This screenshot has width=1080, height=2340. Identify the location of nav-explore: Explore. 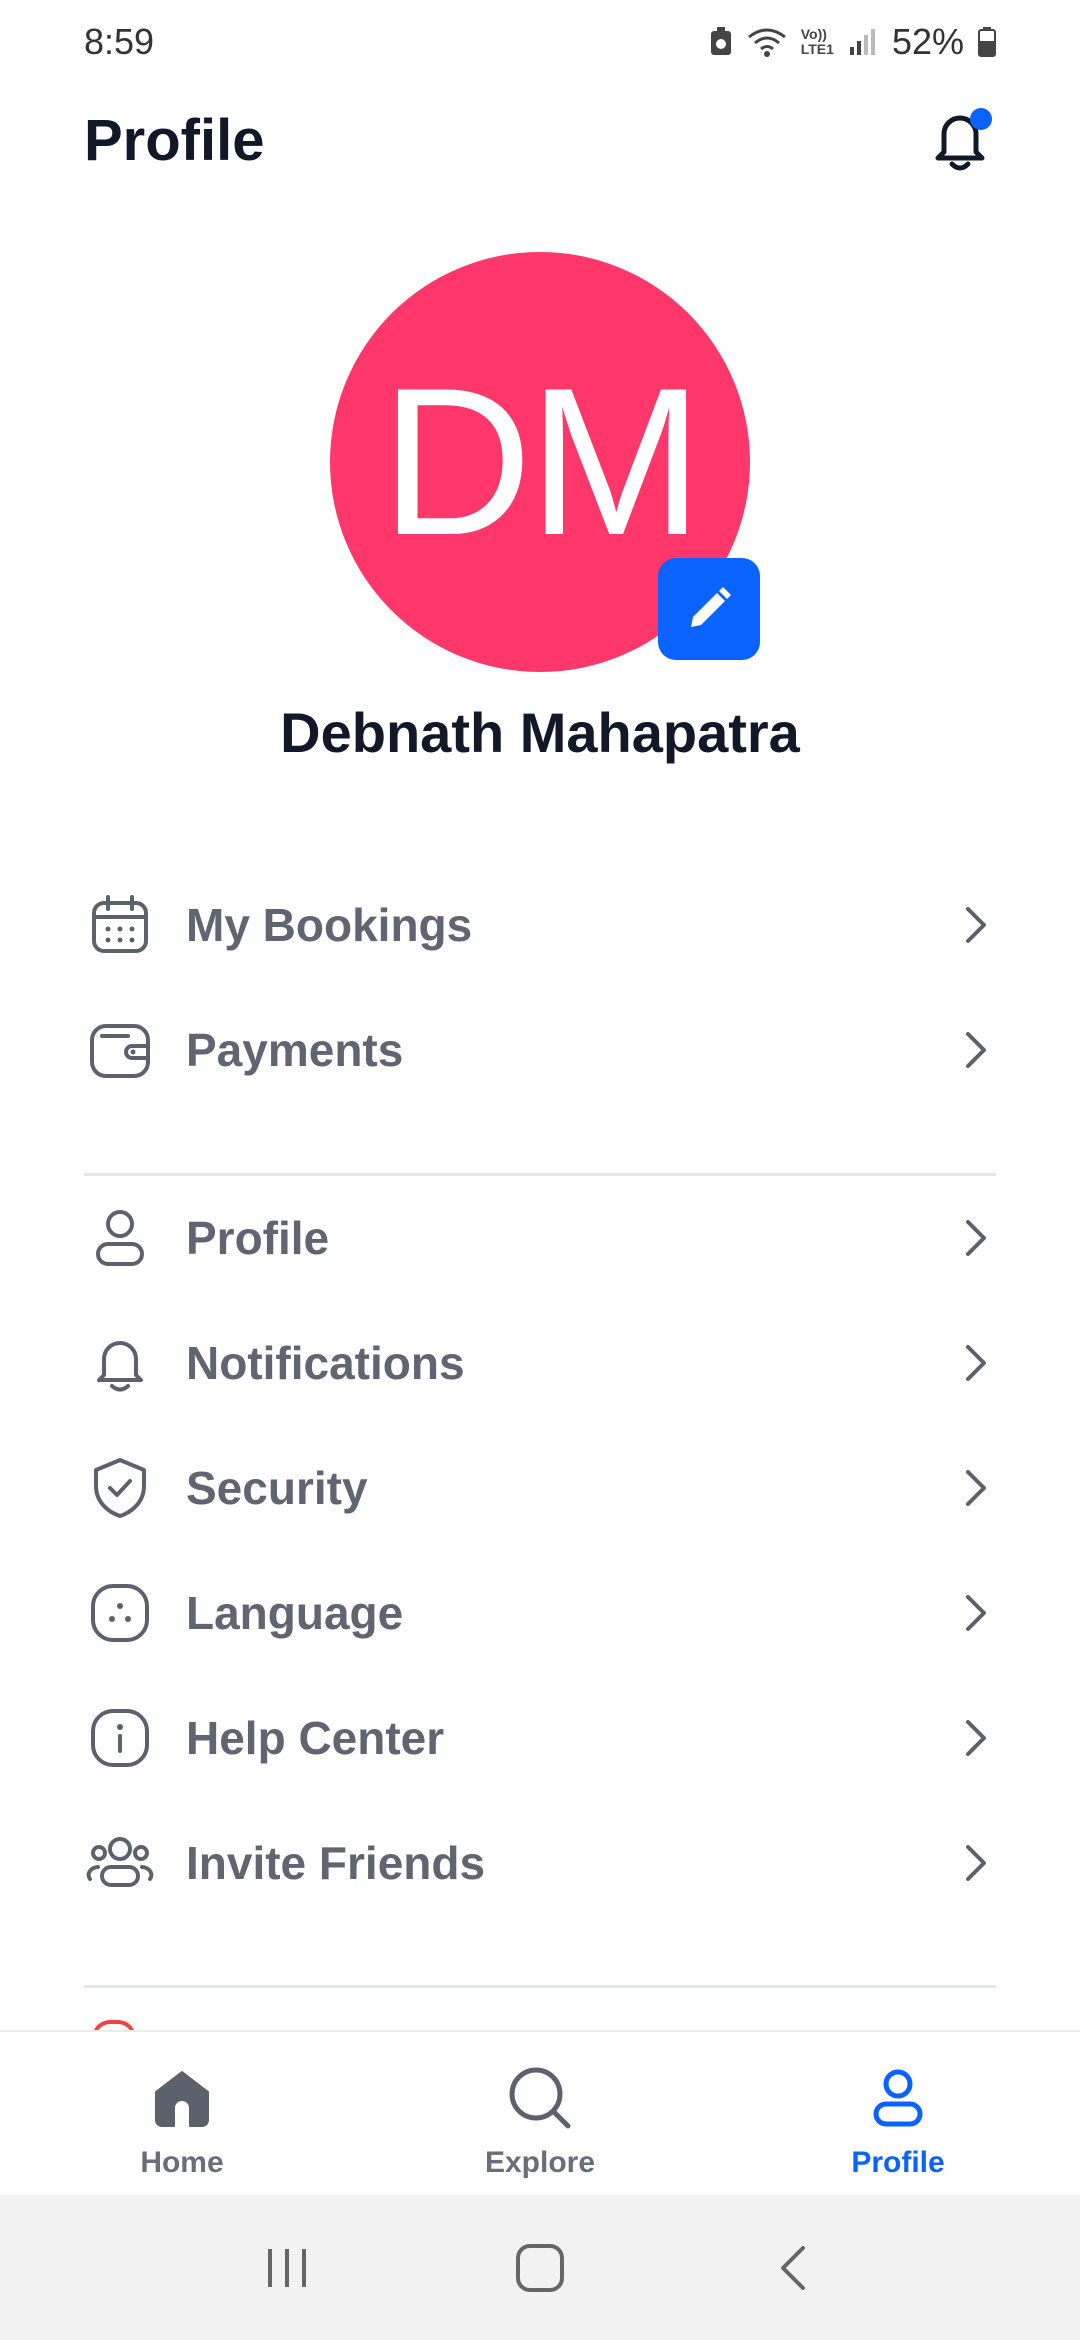
(540, 2113).